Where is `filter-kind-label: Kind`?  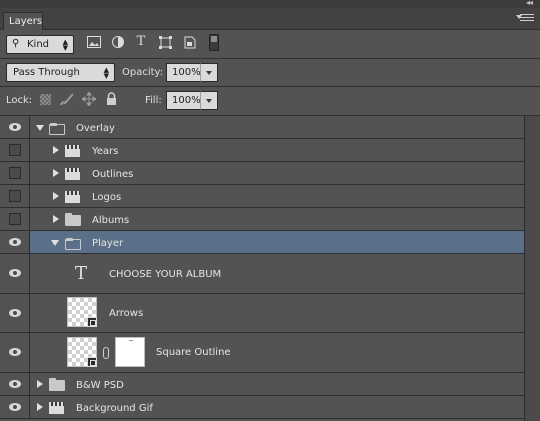 filter-kind-label: Kind is located at coordinates (38, 44).